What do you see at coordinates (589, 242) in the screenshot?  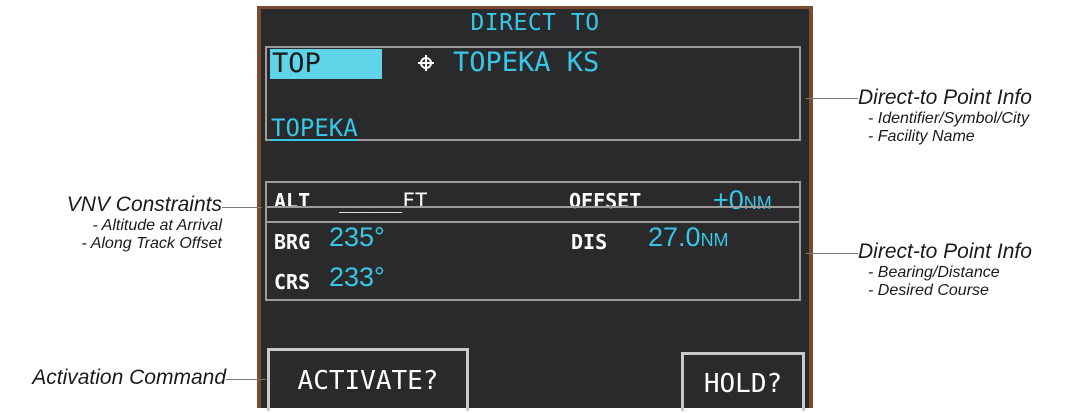 I see `dis-label: DIS` at bounding box center [589, 242].